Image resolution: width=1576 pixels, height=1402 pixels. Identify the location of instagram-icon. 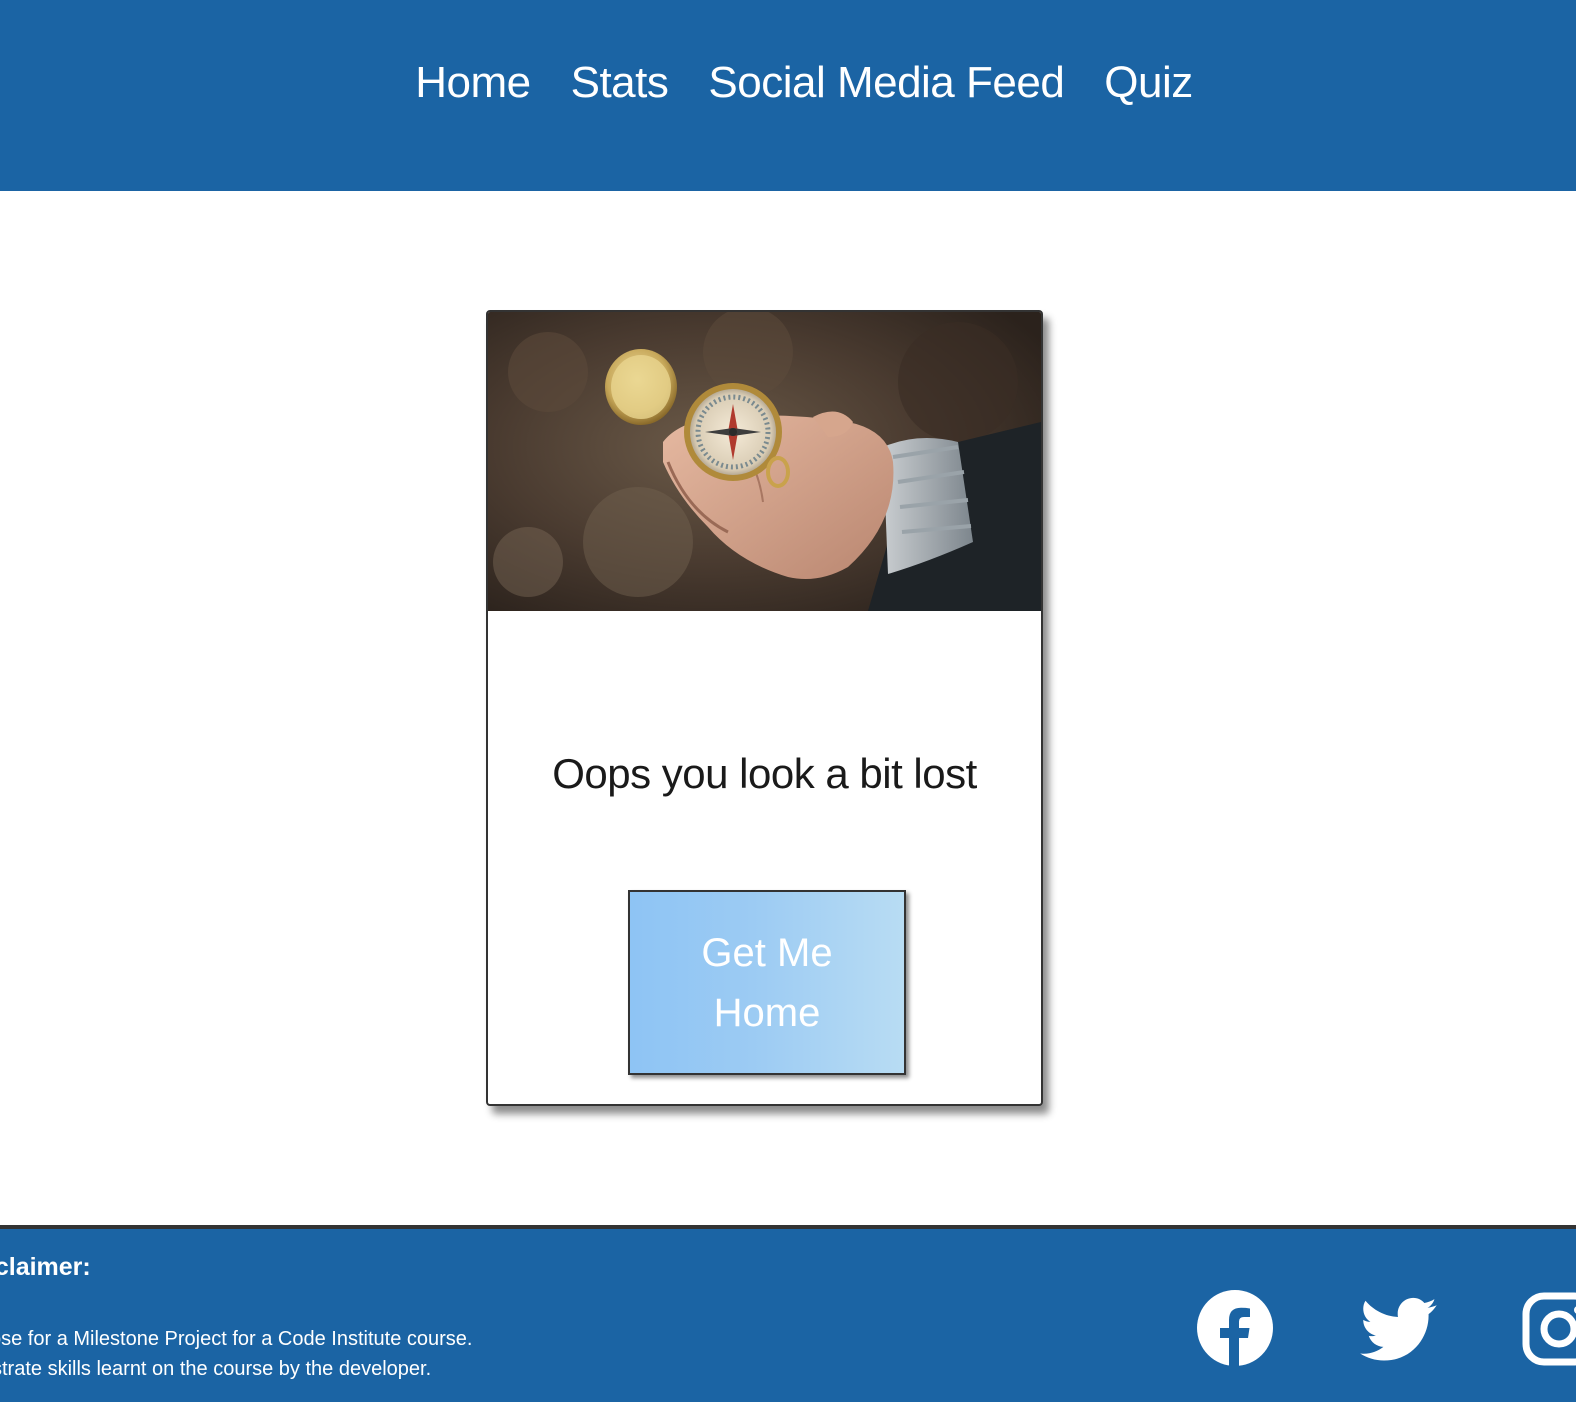
(1549, 1329).